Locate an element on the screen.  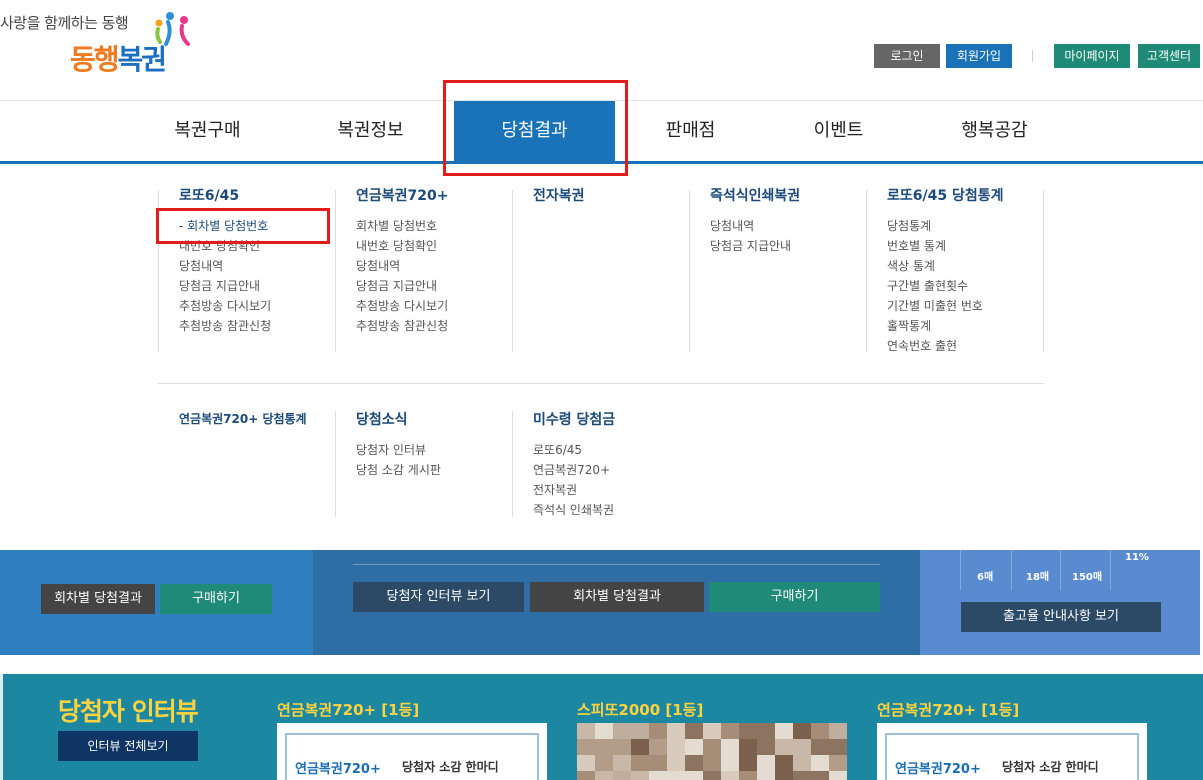
menu-item-news-interview: 당첨자 인터뷰 is located at coordinates (398, 450).